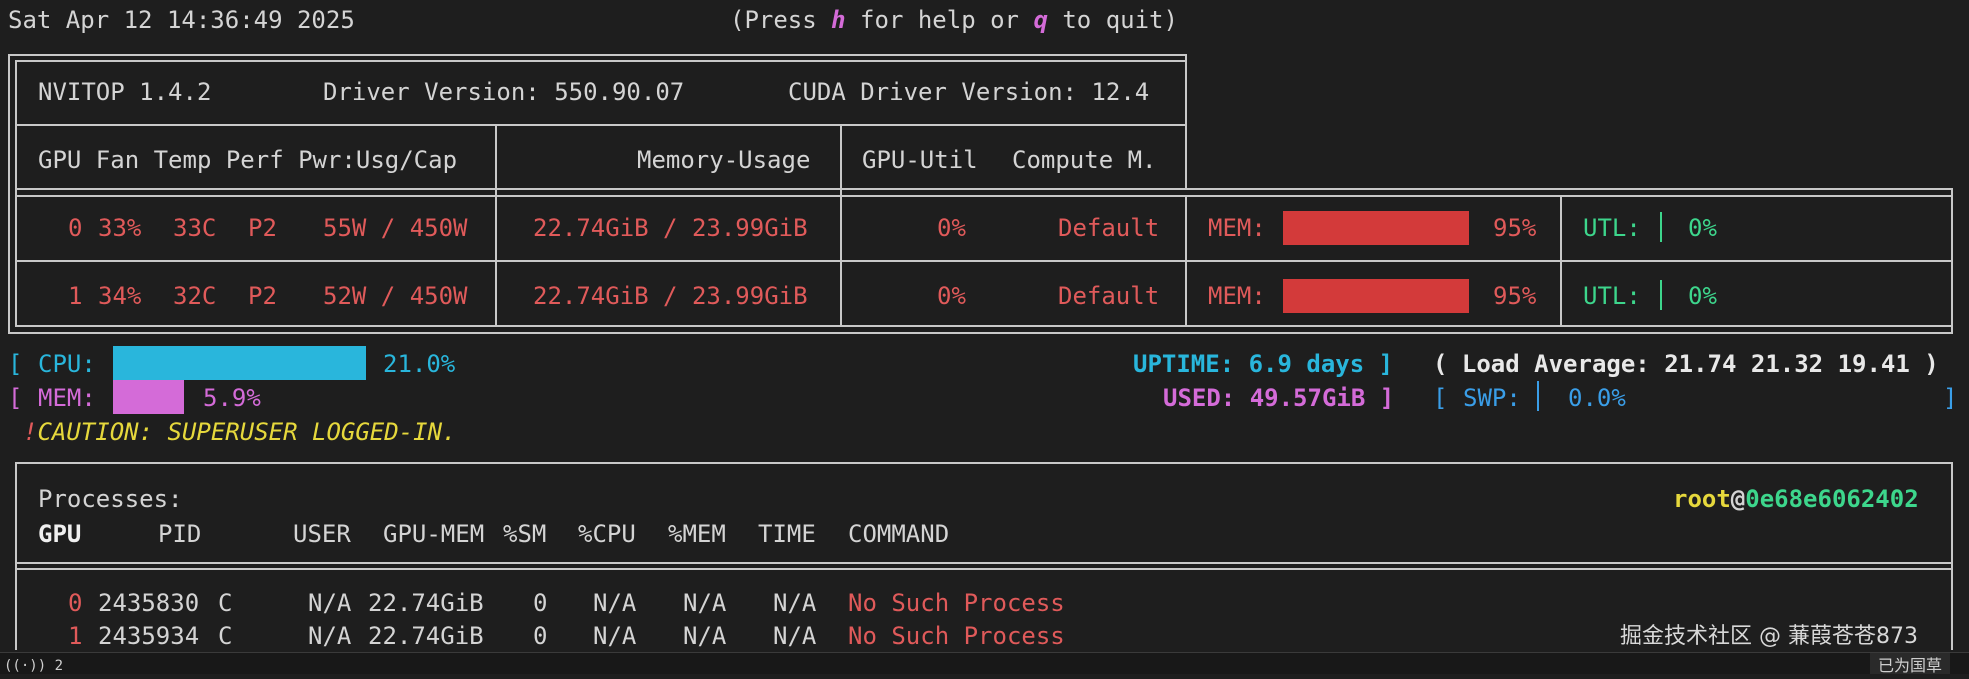 The image size is (1969, 679). I want to click on mem-open-bracket: [, so click(15, 398).